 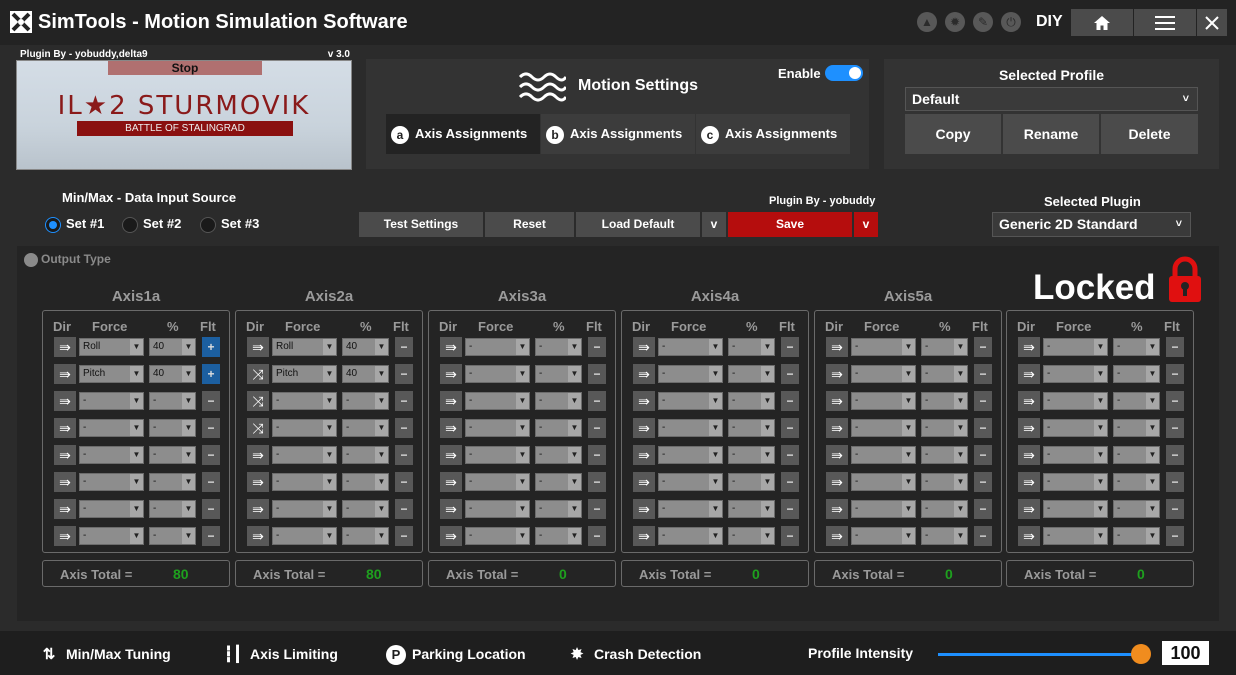 What do you see at coordinates (1165, 22) in the screenshot?
I see `menu-button` at bounding box center [1165, 22].